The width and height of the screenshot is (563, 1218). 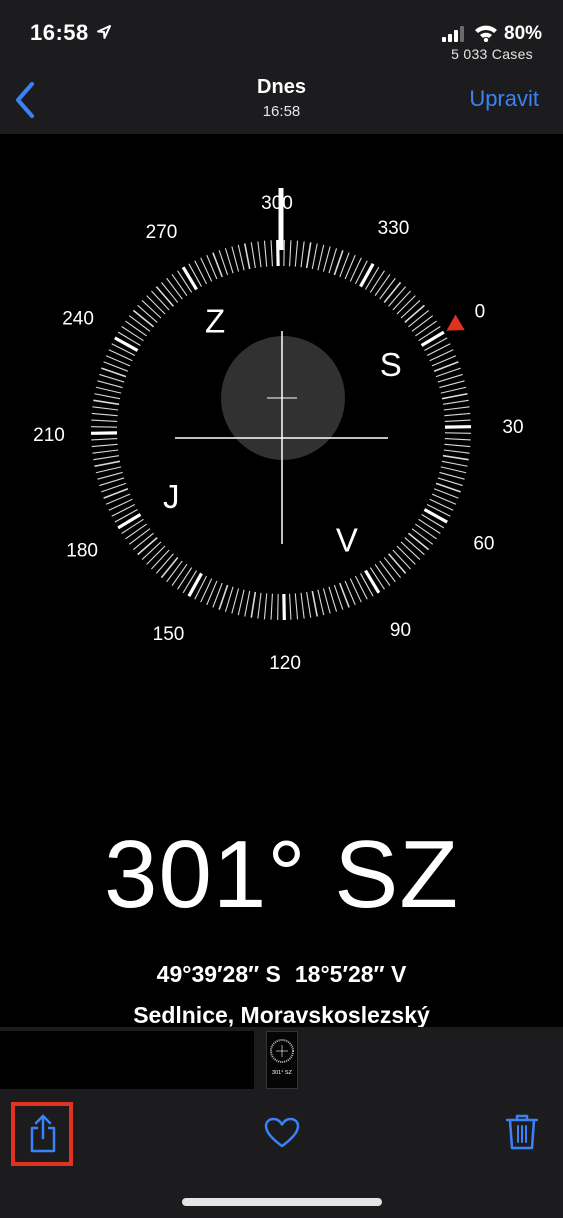 I want to click on degree-label: 60, so click(x=483, y=543).